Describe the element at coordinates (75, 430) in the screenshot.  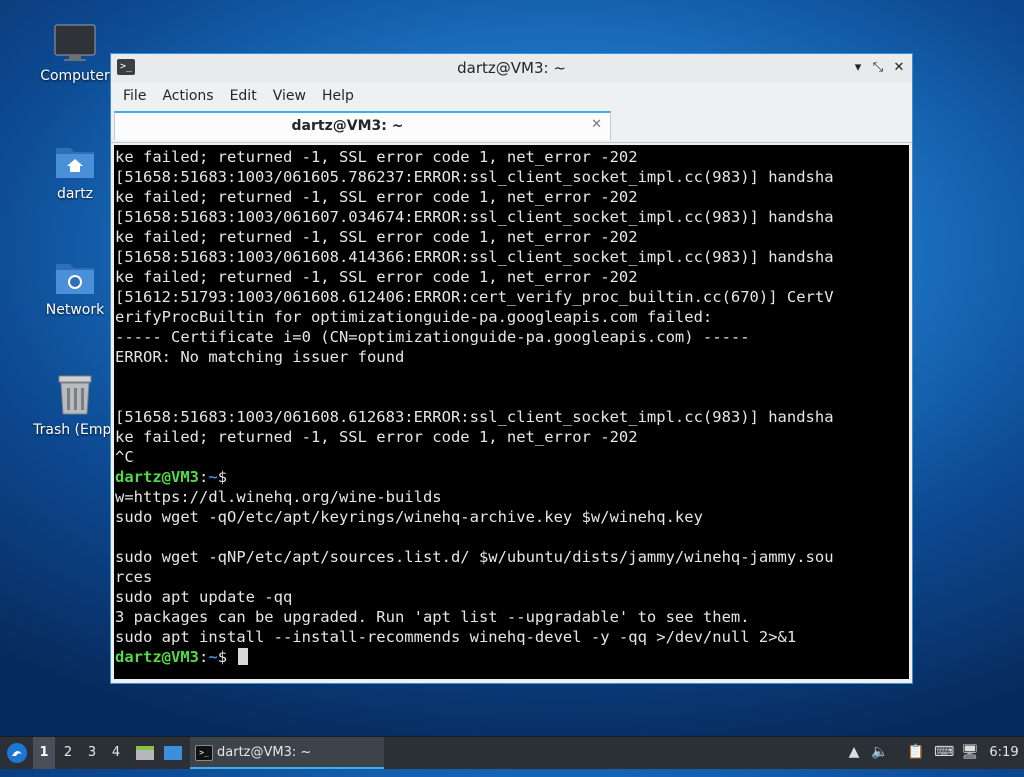
I see `desktop-icon-label: Trash (Empt` at that location.